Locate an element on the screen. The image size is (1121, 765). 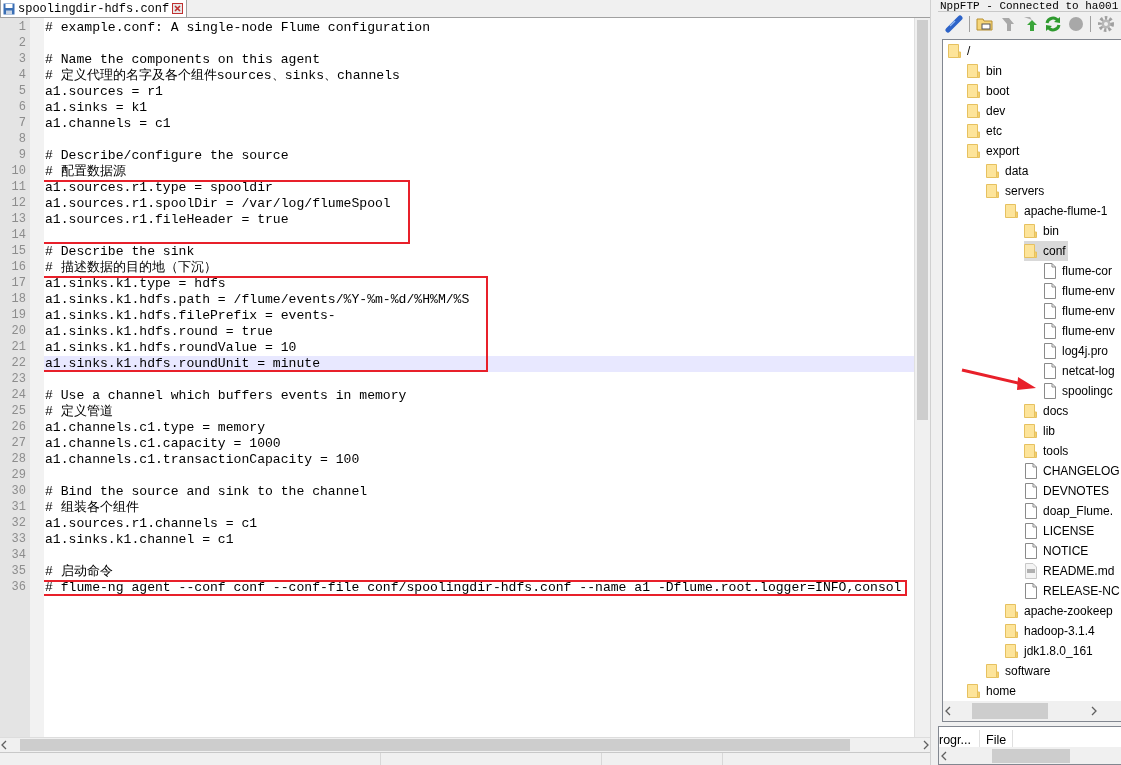
settings-icon is located at coordinates (1106, 23).